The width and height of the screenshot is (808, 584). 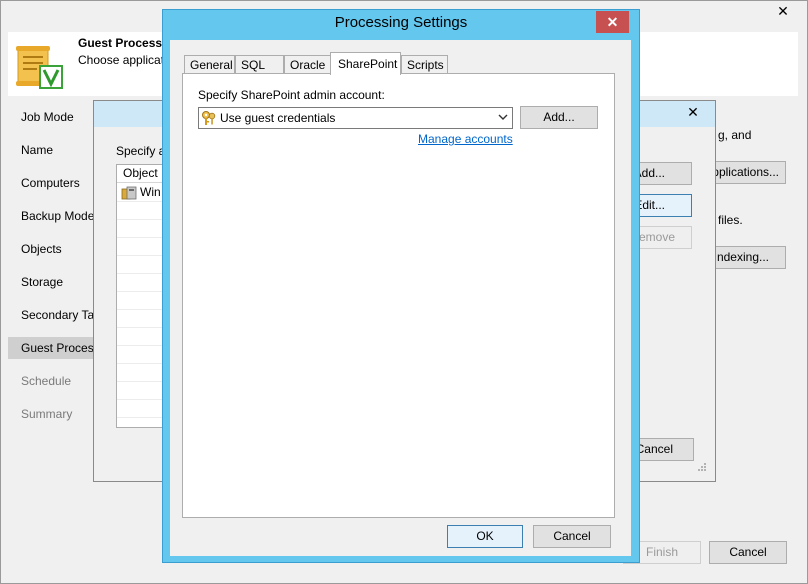 I want to click on step-schedule: Schedule, so click(x=46, y=381).